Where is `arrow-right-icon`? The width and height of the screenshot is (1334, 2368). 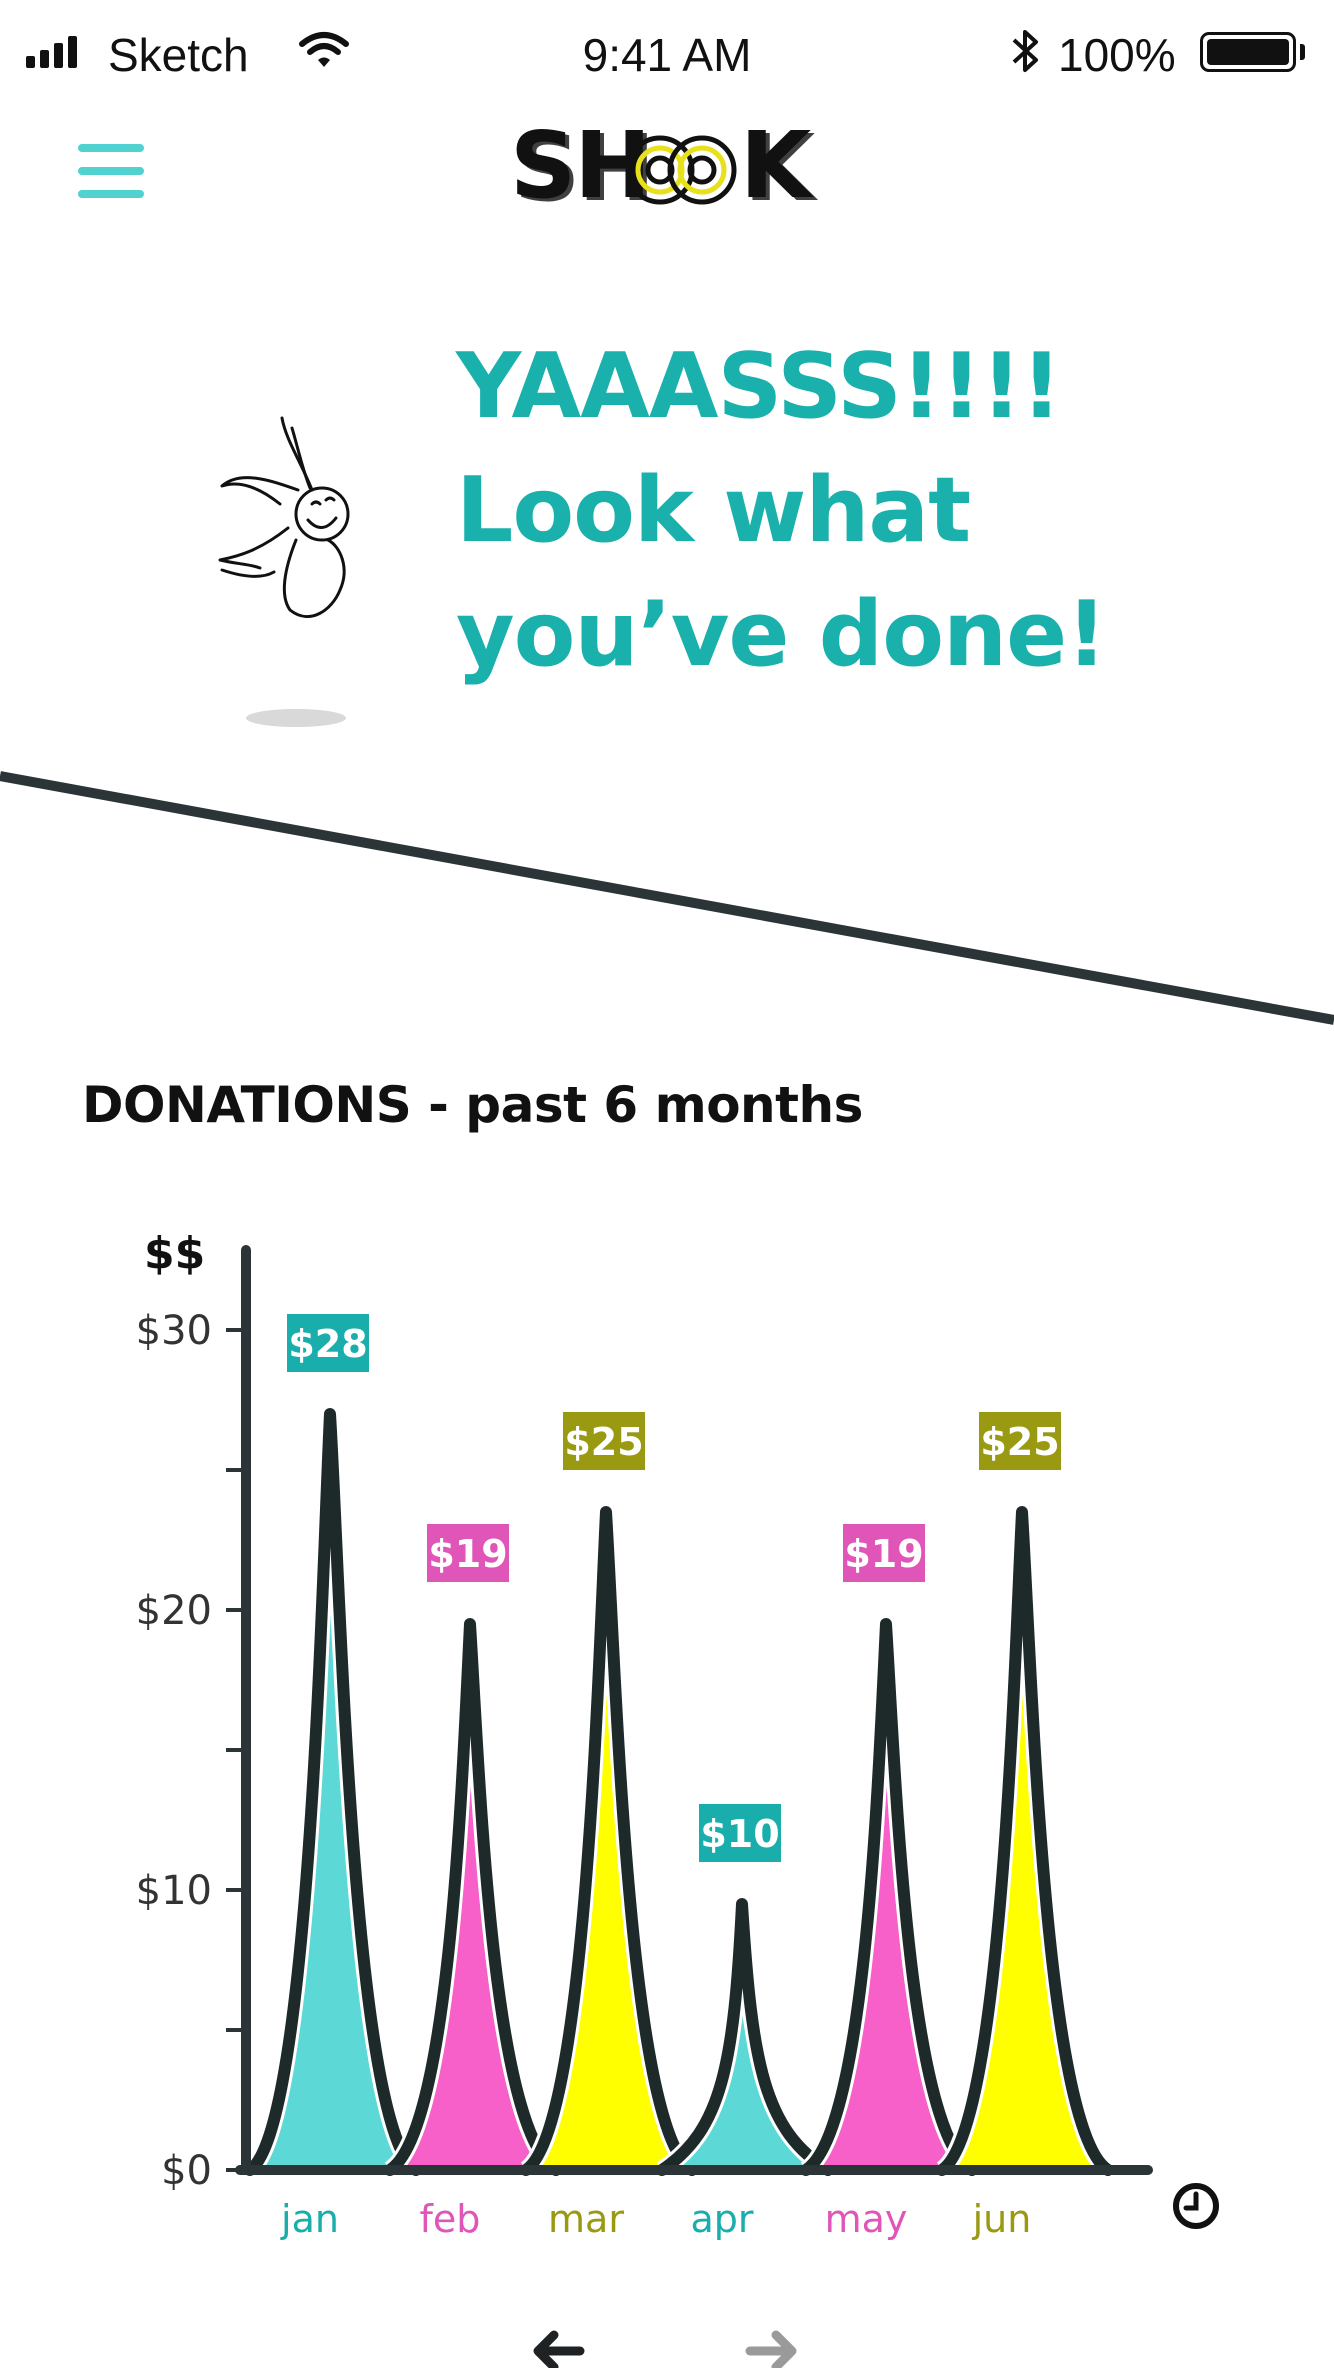
arrow-right-icon is located at coordinates (770, 2336).